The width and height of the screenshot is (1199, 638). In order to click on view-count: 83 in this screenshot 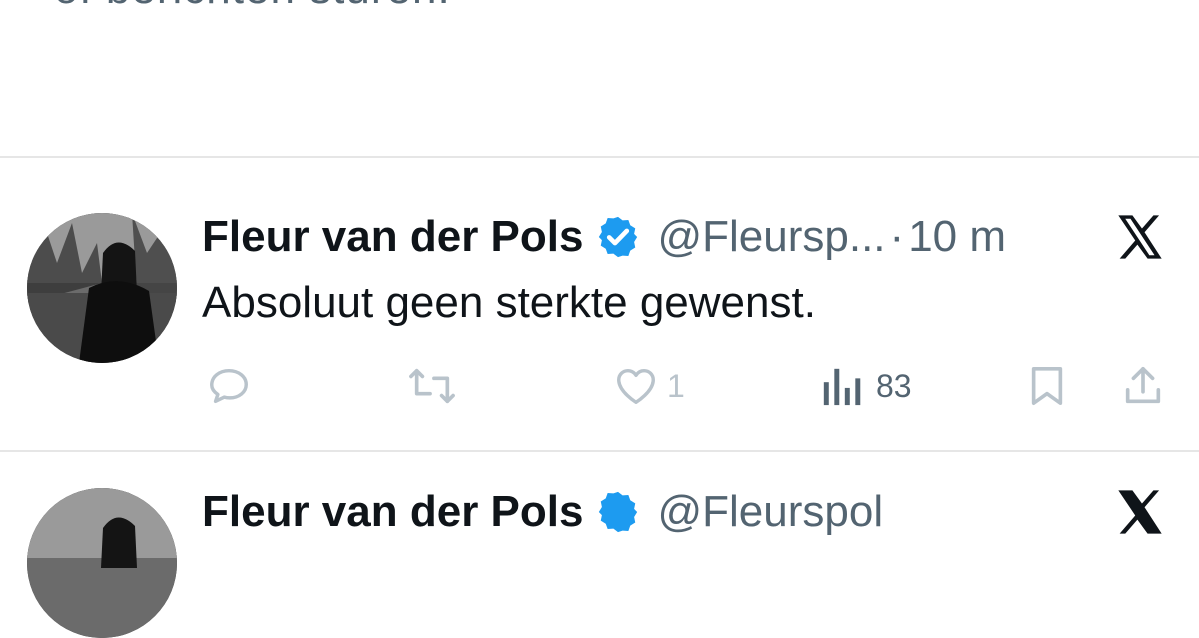, I will do `click(894, 385)`.